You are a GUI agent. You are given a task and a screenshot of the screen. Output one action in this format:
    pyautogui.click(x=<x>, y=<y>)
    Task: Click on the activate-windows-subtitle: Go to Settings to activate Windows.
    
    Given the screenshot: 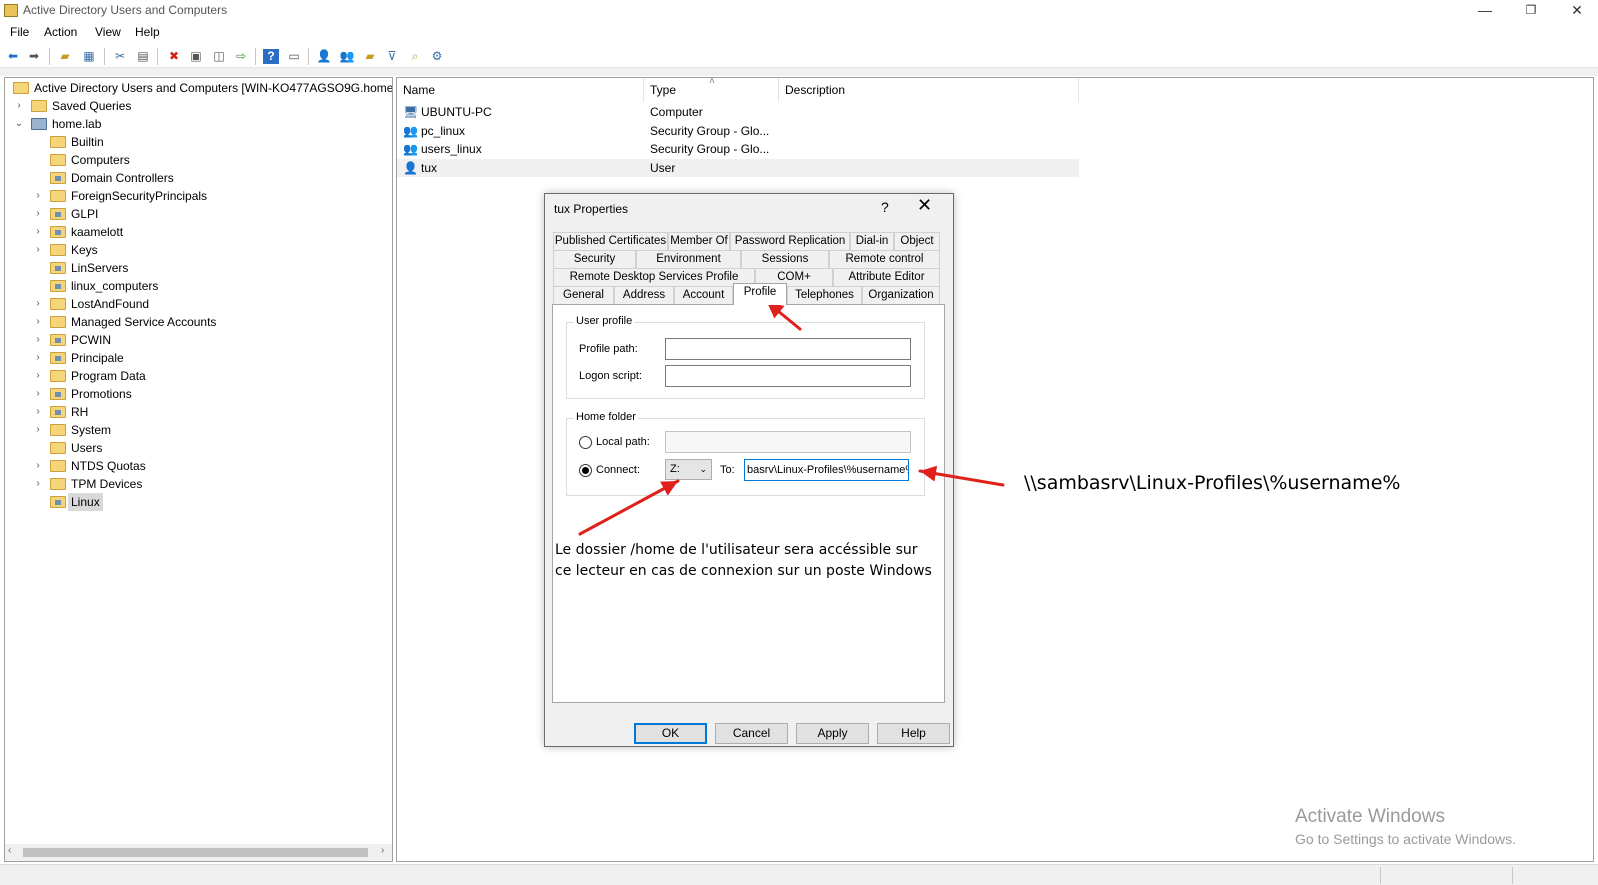 What is the action you would take?
    pyautogui.click(x=1405, y=839)
    